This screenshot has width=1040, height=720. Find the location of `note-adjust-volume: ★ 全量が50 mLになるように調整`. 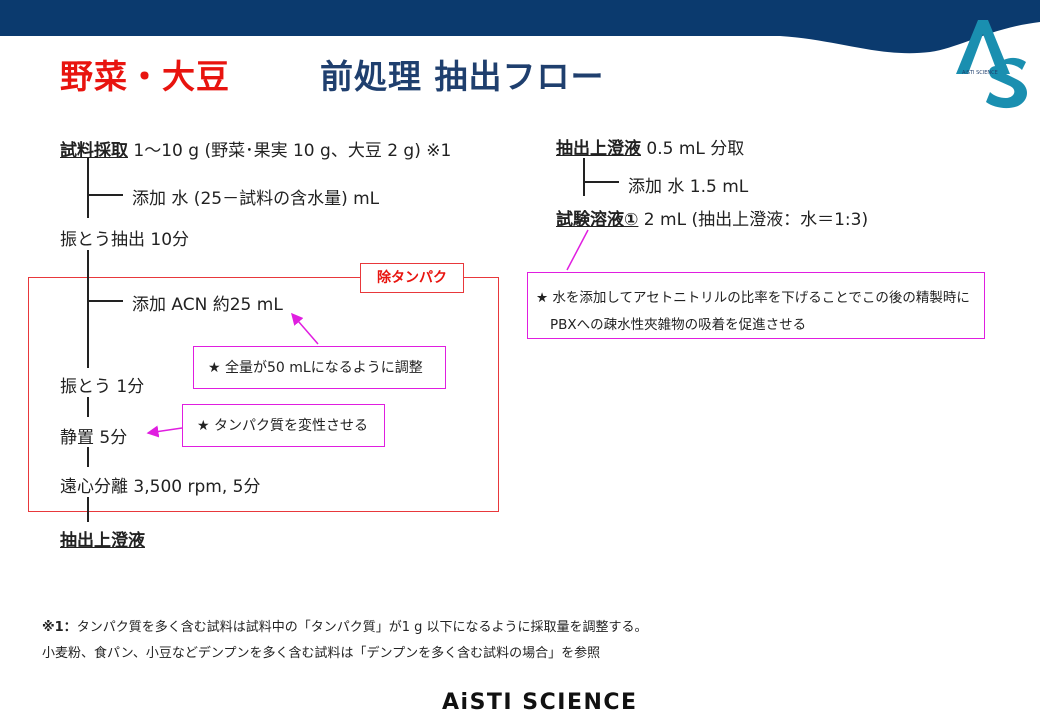

note-adjust-volume: ★ 全量が50 mLになるように調整 is located at coordinates (319, 367).